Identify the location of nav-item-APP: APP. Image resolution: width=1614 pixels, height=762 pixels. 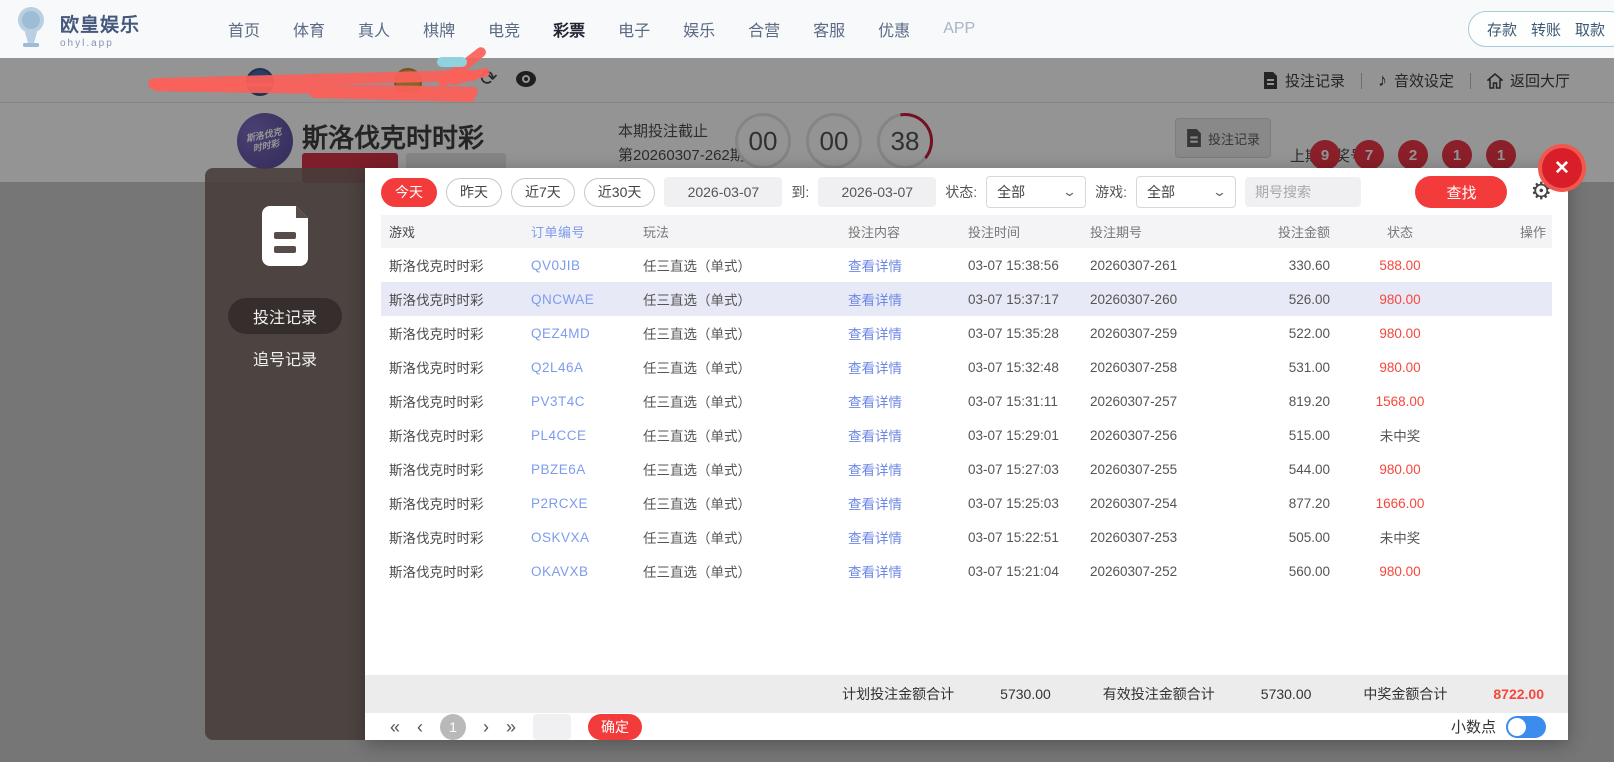
(959, 29).